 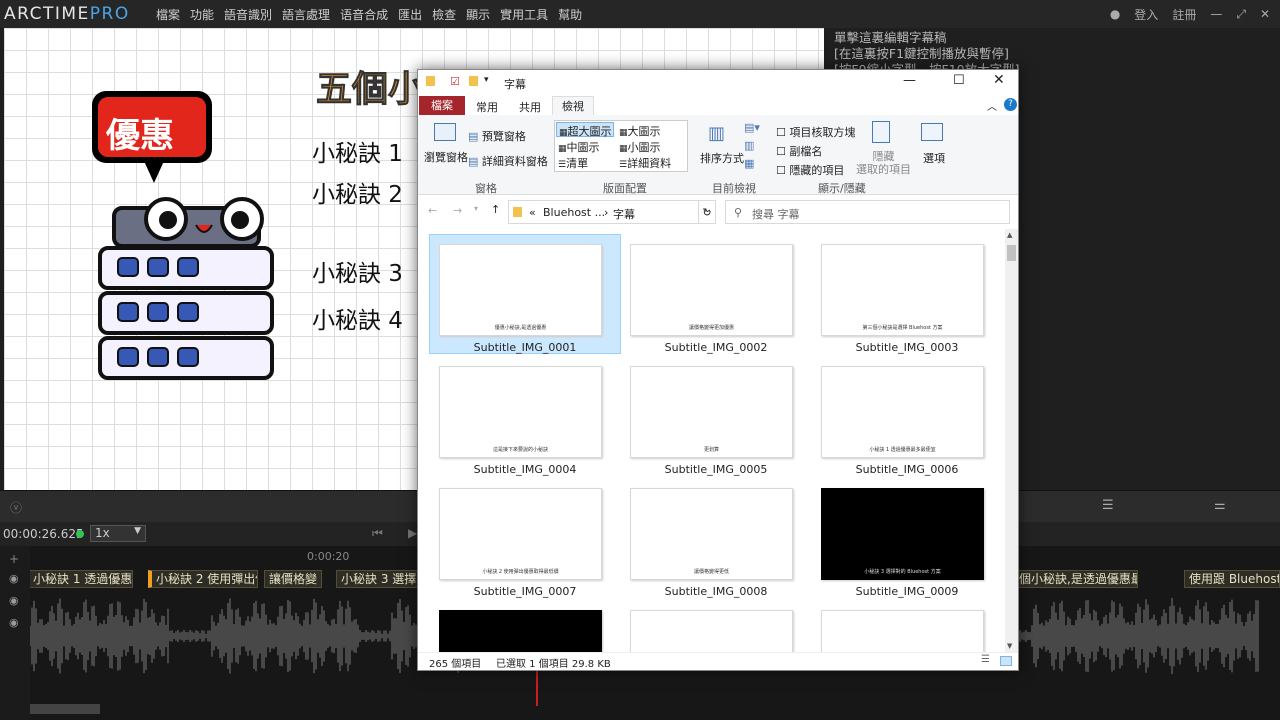 What do you see at coordinates (722, 158) in the screenshot?
I see `sort-button: 排序方式` at bounding box center [722, 158].